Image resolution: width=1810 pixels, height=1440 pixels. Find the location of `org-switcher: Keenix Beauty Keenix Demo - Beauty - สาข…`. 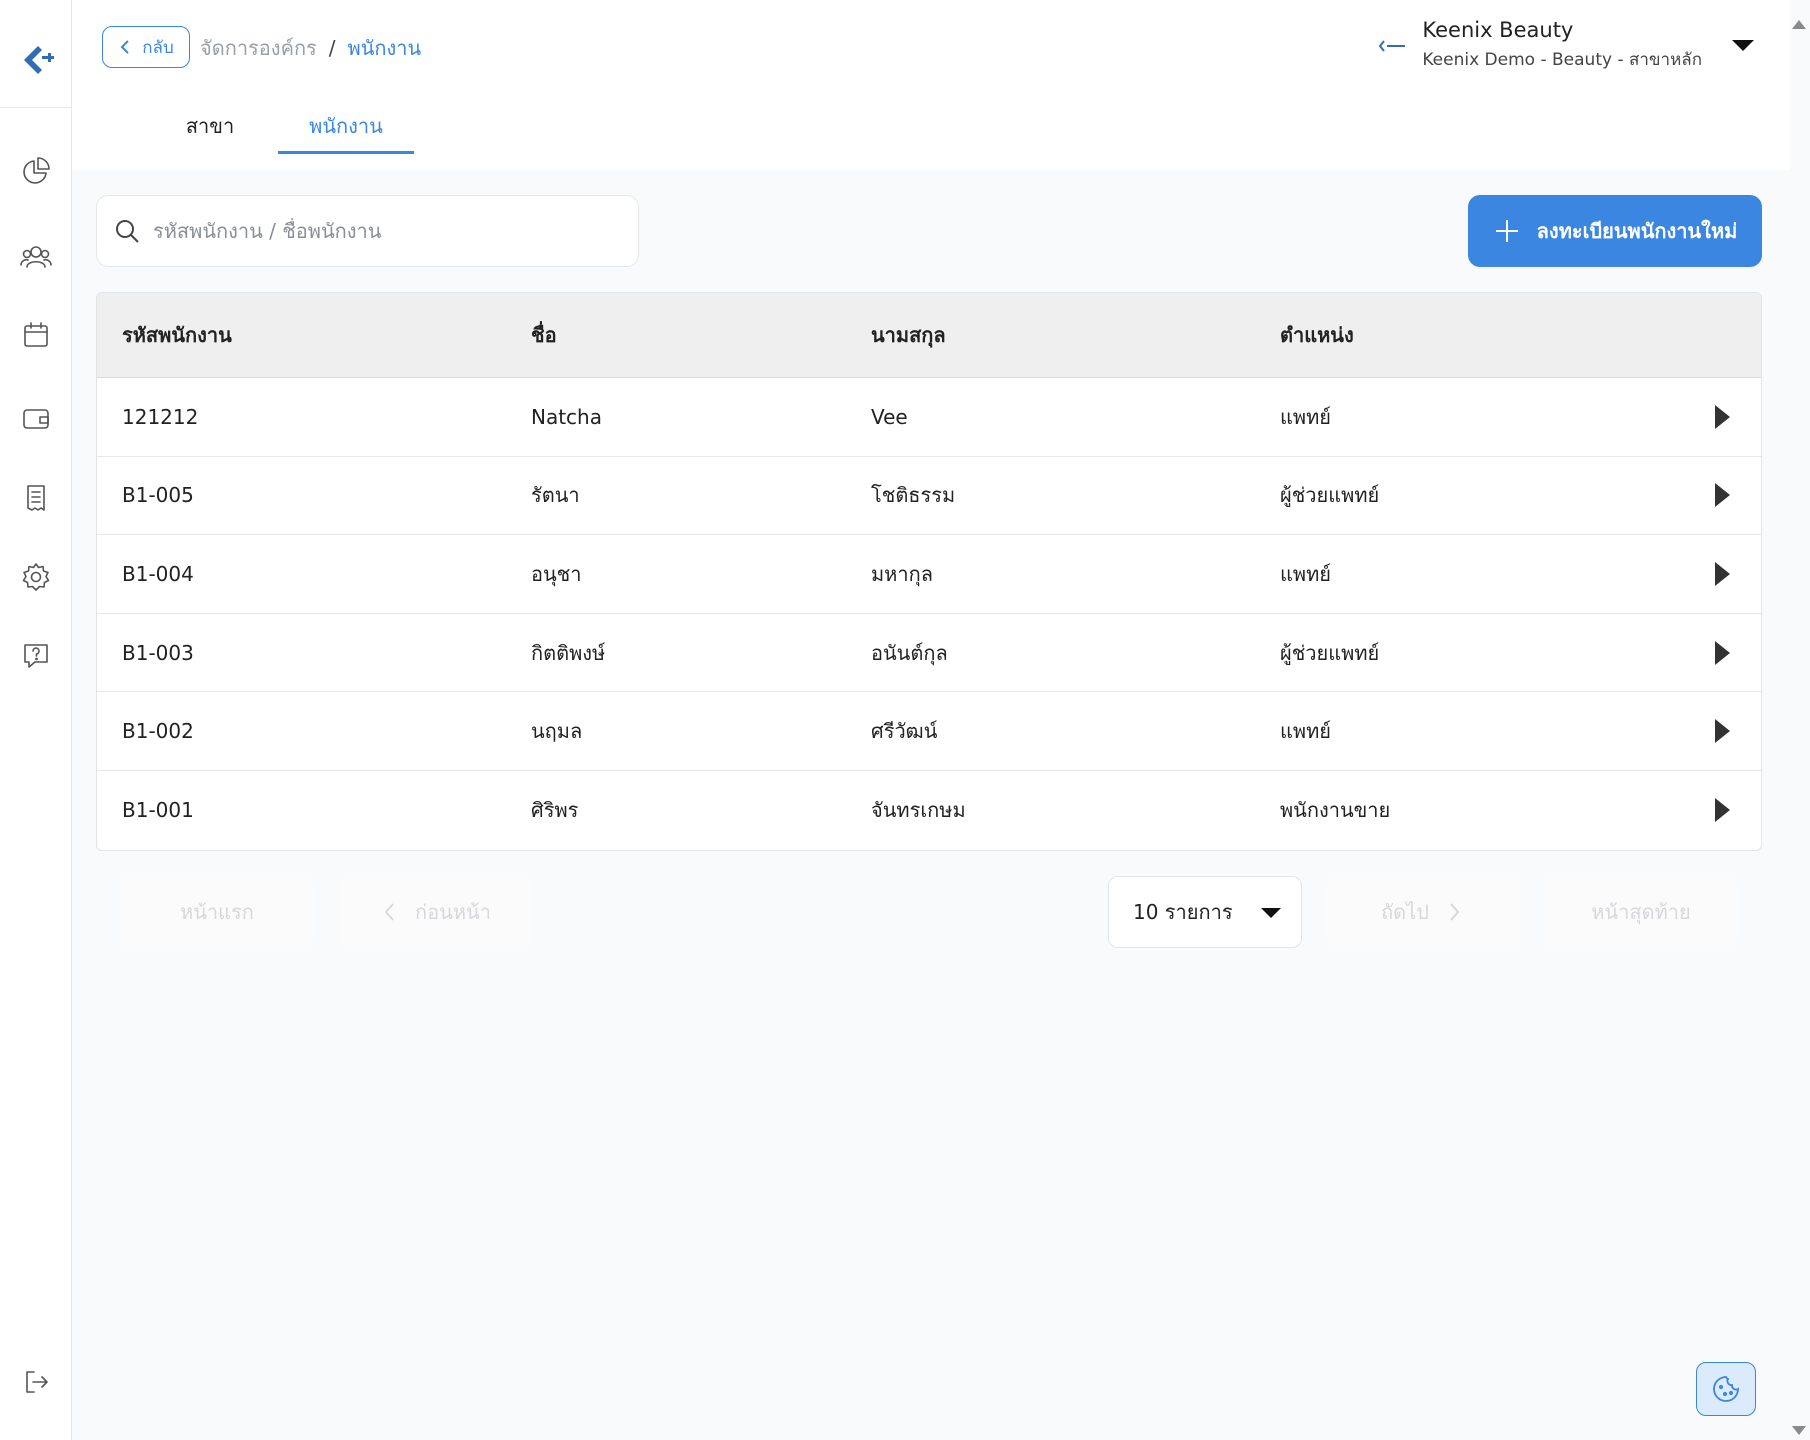

org-switcher: Keenix Beauty Keenix Demo - Beauty - สาข… is located at coordinates (1566, 45).